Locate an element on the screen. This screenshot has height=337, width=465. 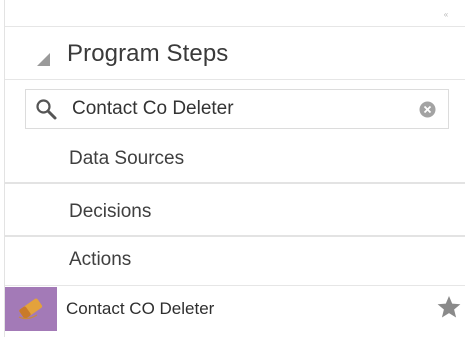
category-label: Actions is located at coordinates (100, 259).